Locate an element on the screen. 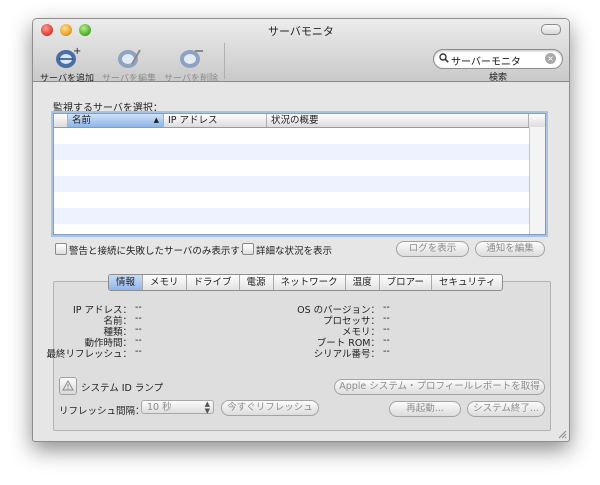  last-refresh-key: 最終リフレッシュ： is located at coordinates (89, 354).